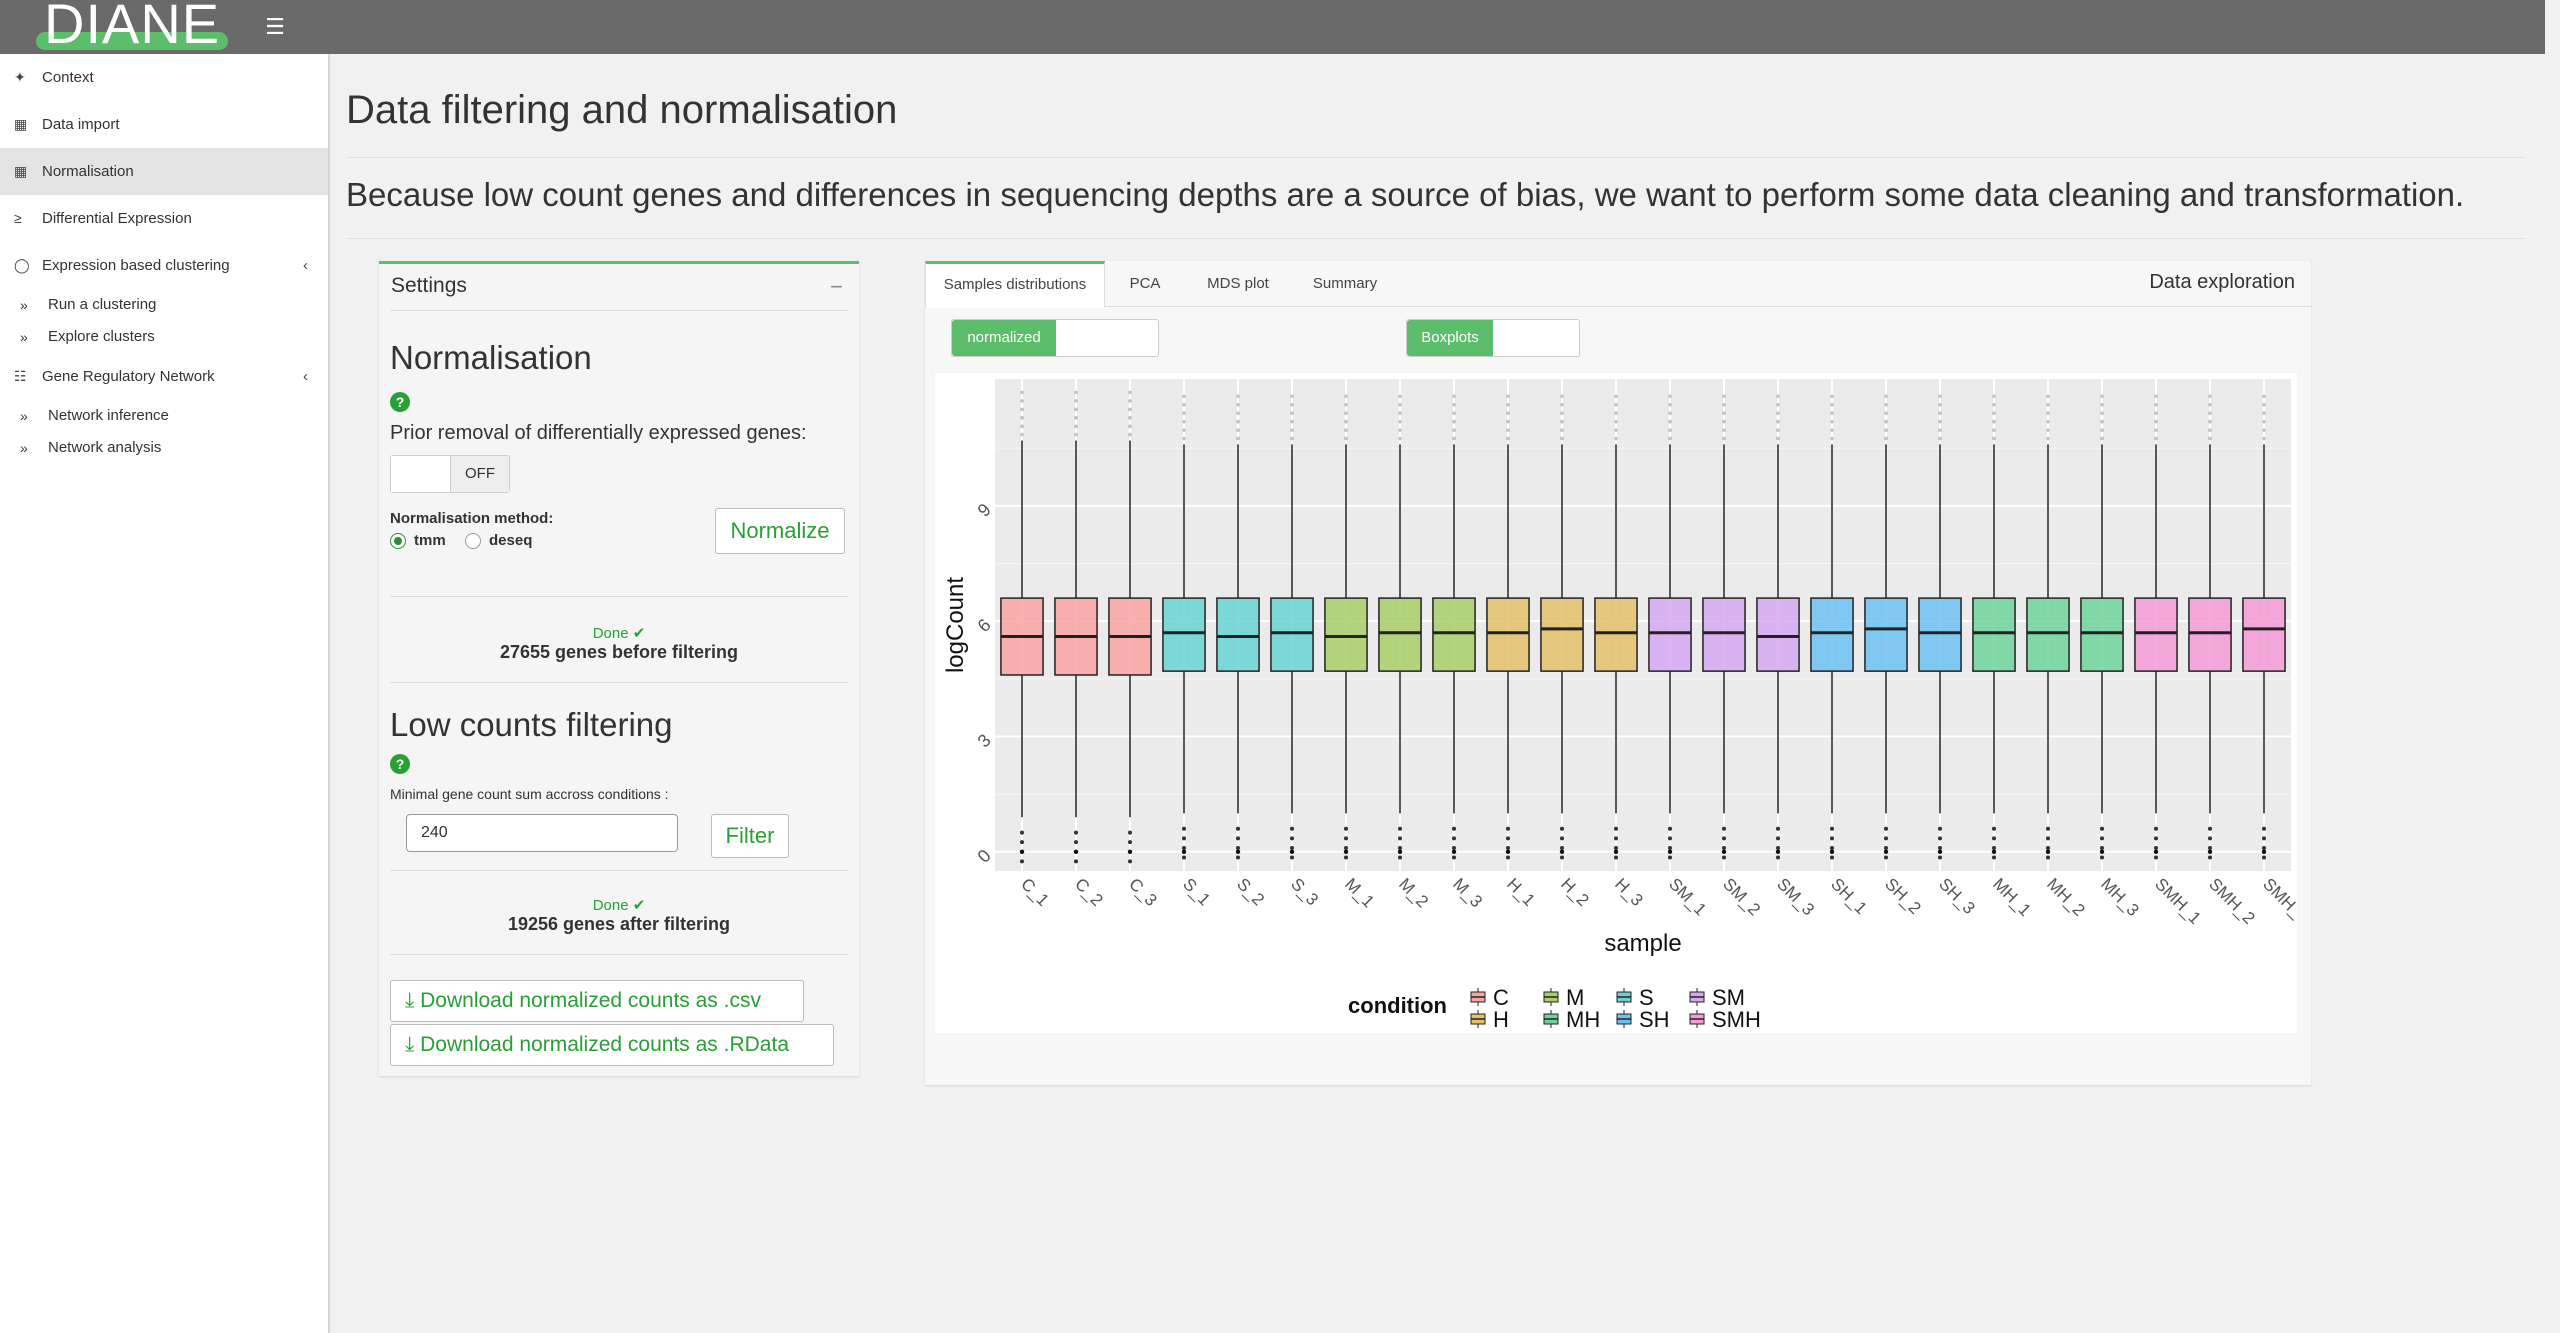 This screenshot has width=2560, height=1333. What do you see at coordinates (1624, 1019) in the screenshot?
I see `legend-key-SH` at bounding box center [1624, 1019].